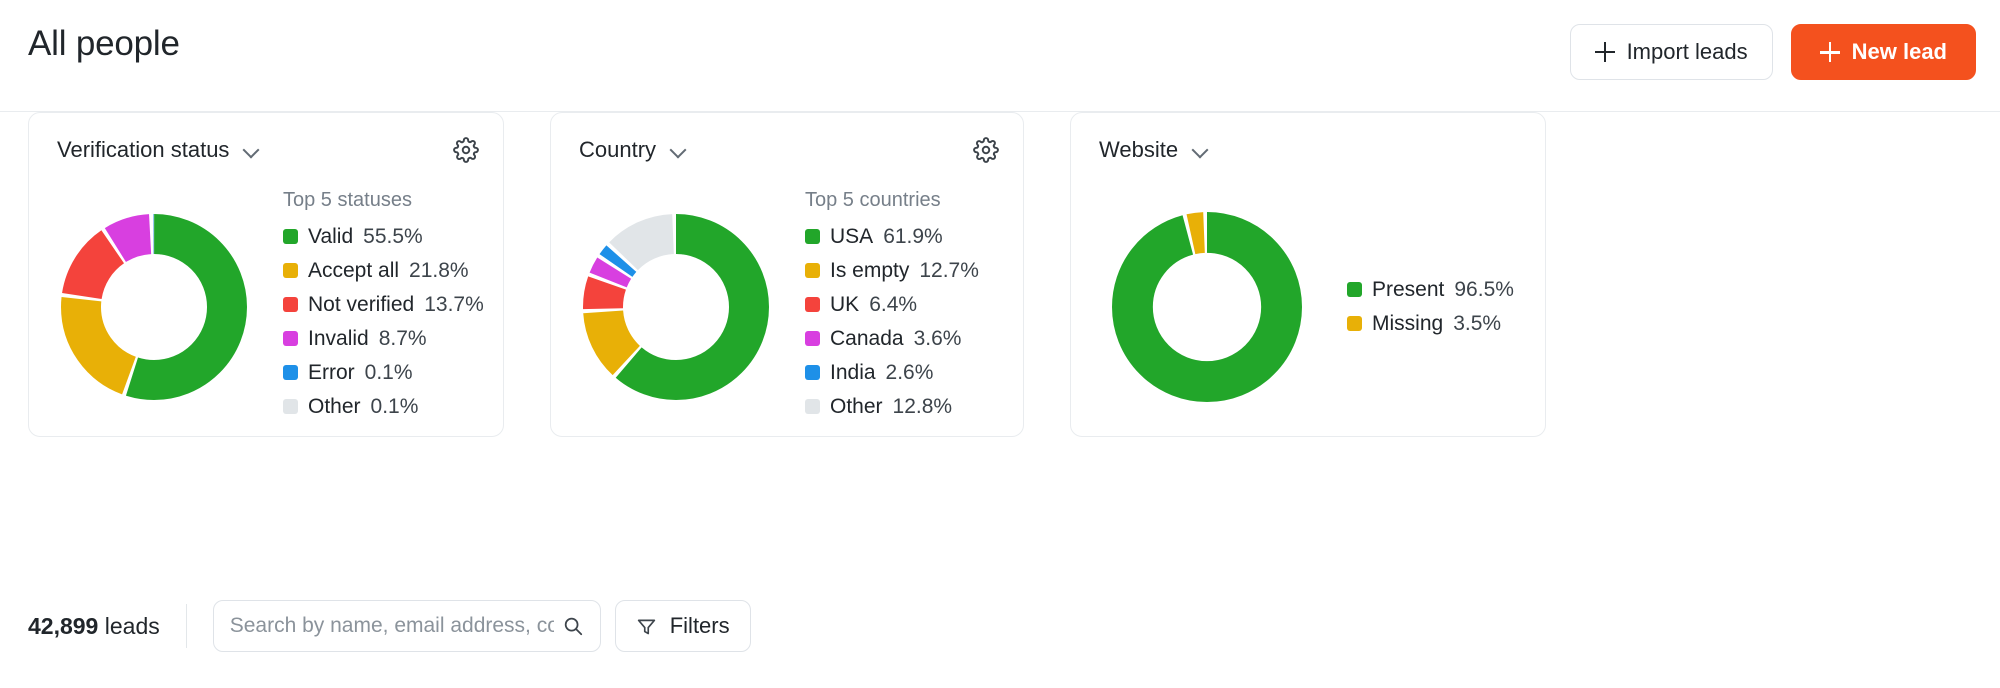 Image resolution: width=2000 pixels, height=688 pixels. I want to click on legend-item: Error 0.1%, so click(393, 373).